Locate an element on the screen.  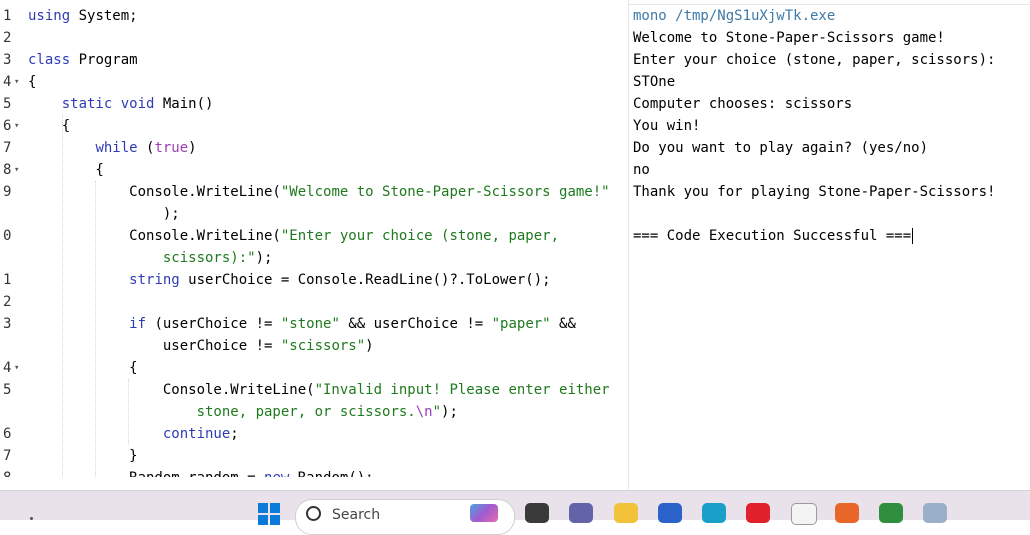
code-token: userChoice != is located at coordinates (154, 346).